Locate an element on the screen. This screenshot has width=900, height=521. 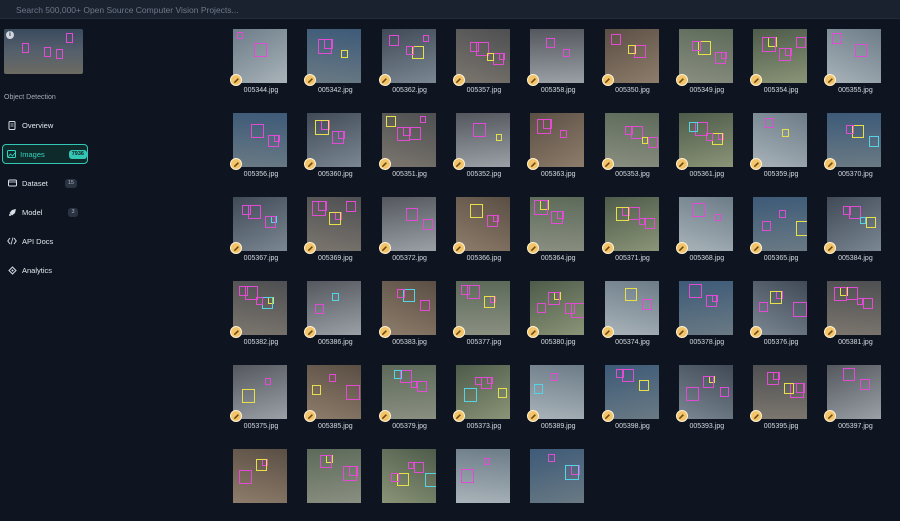
image-tile: 005353.jpg is located at coordinates (630, 149).